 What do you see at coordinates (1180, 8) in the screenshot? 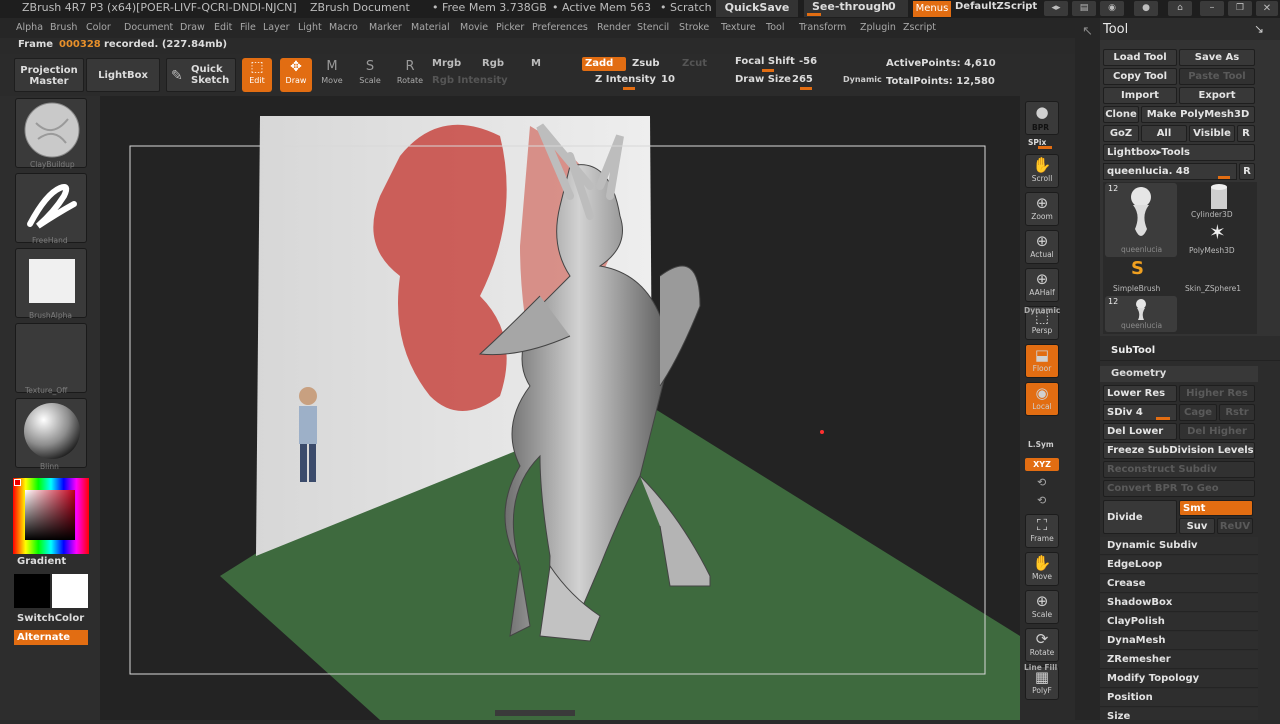
I see `lock-icon: ⌂` at bounding box center [1180, 8].